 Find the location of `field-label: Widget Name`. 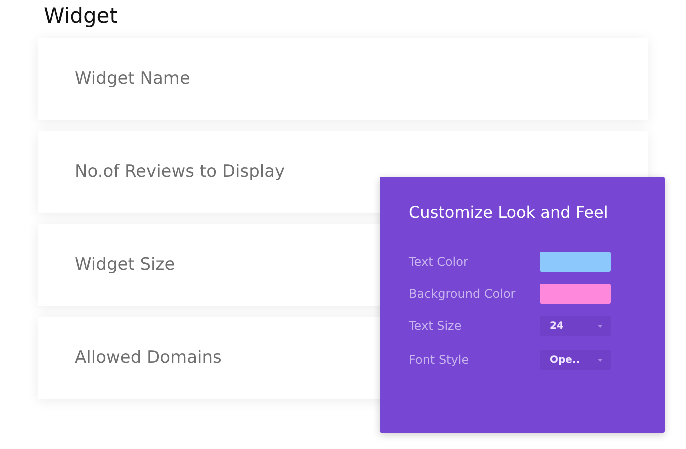

field-label: Widget Name is located at coordinates (132, 79).